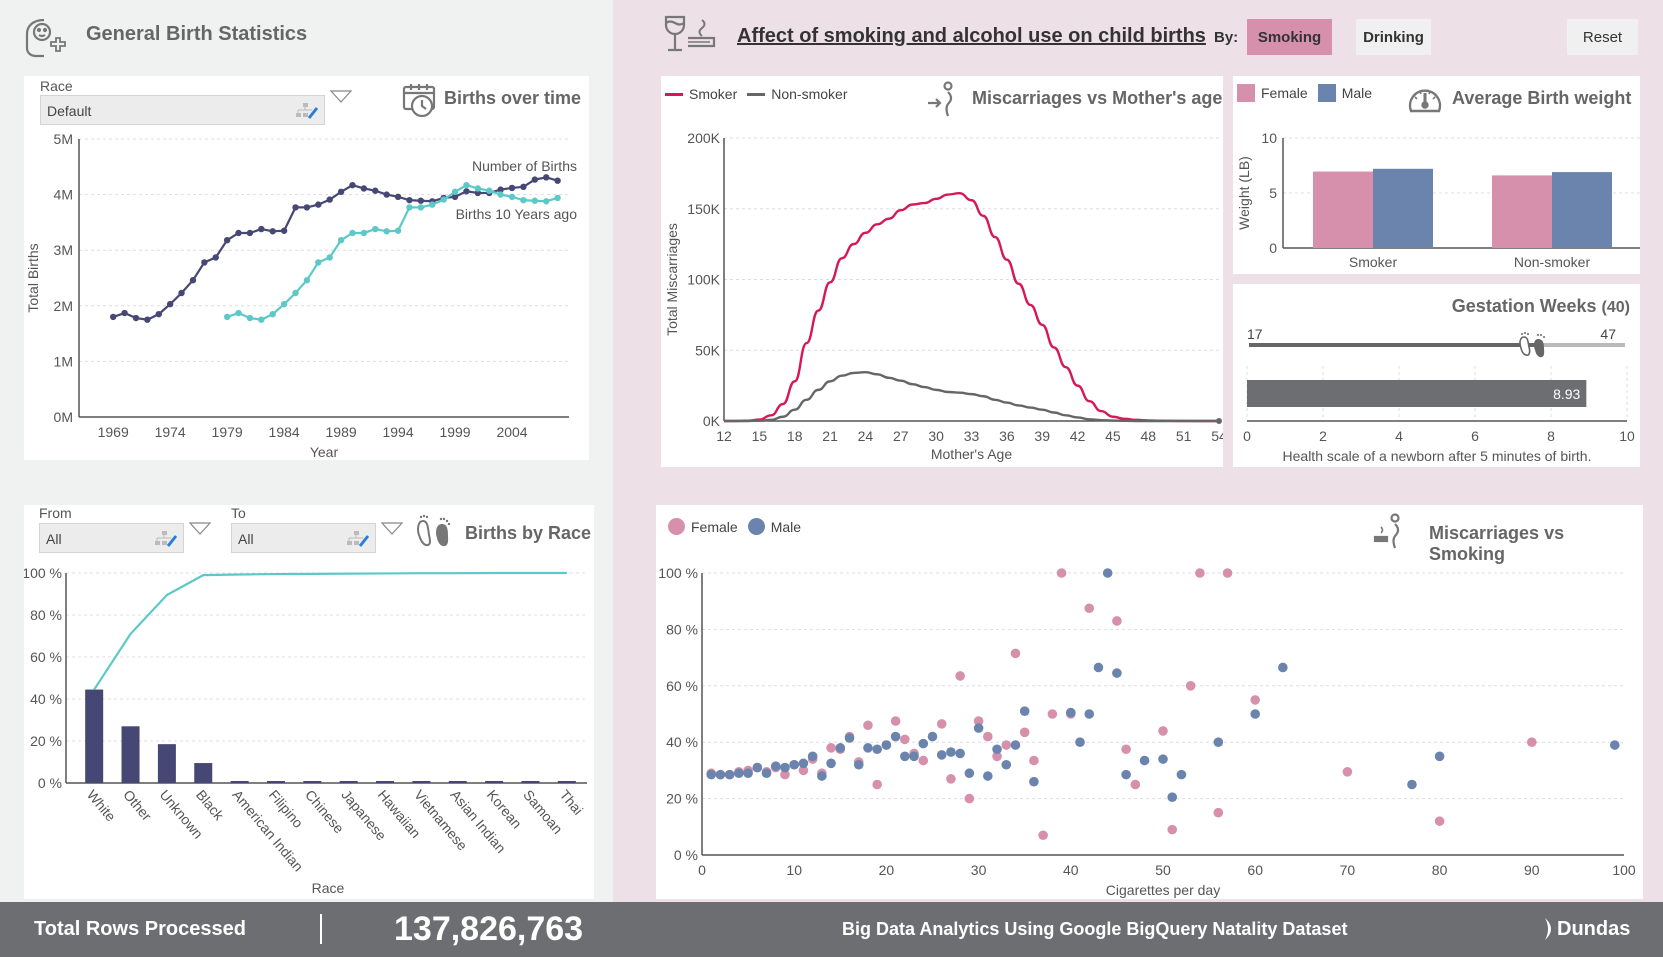 This screenshot has height=957, width=1663. Describe the element at coordinates (1586, 929) in the screenshot. I see `dundas-logo: Dundas` at that location.